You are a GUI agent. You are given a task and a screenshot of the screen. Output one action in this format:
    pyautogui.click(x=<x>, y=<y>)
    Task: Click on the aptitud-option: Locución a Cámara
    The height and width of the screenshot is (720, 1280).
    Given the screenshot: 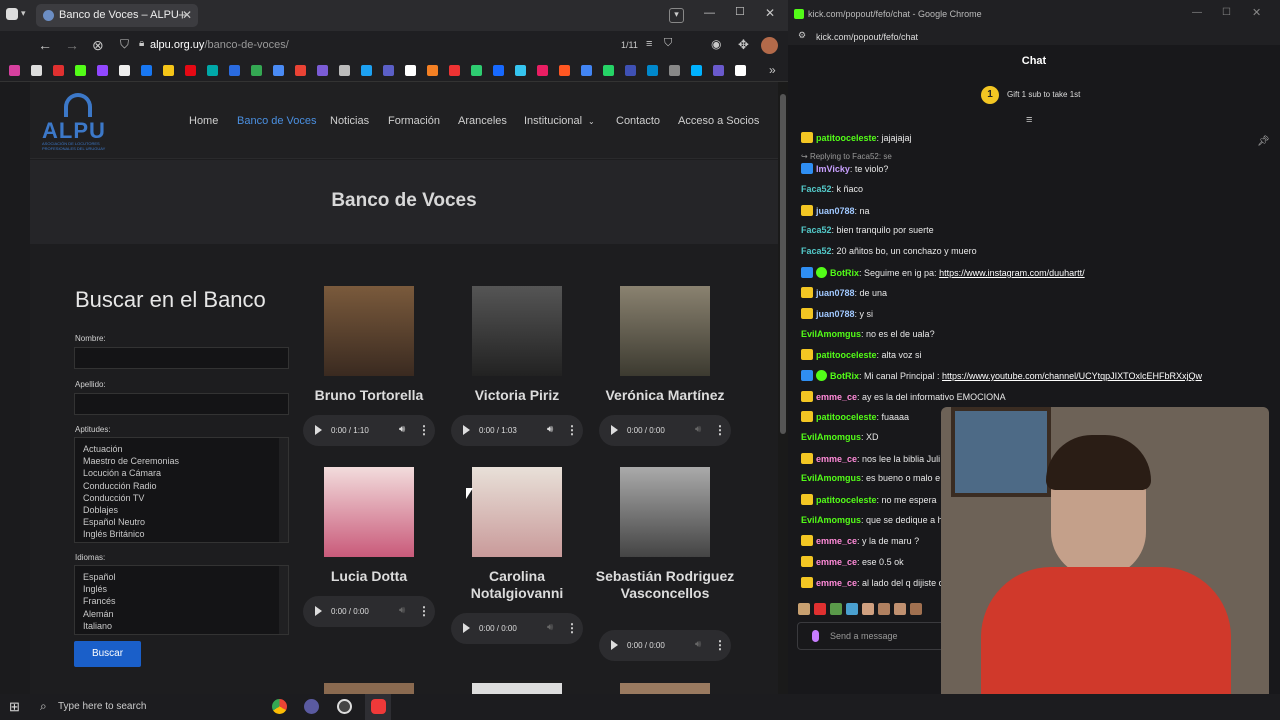 What is the action you would take?
    pyautogui.click(x=181, y=473)
    